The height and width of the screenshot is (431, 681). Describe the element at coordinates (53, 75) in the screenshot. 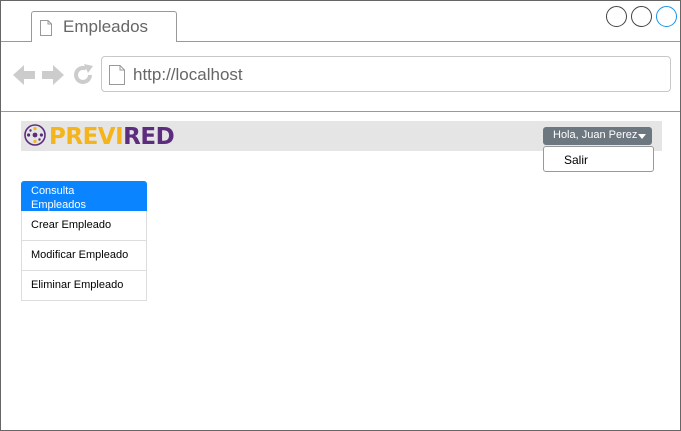

I see `arrow-right-icon` at that location.